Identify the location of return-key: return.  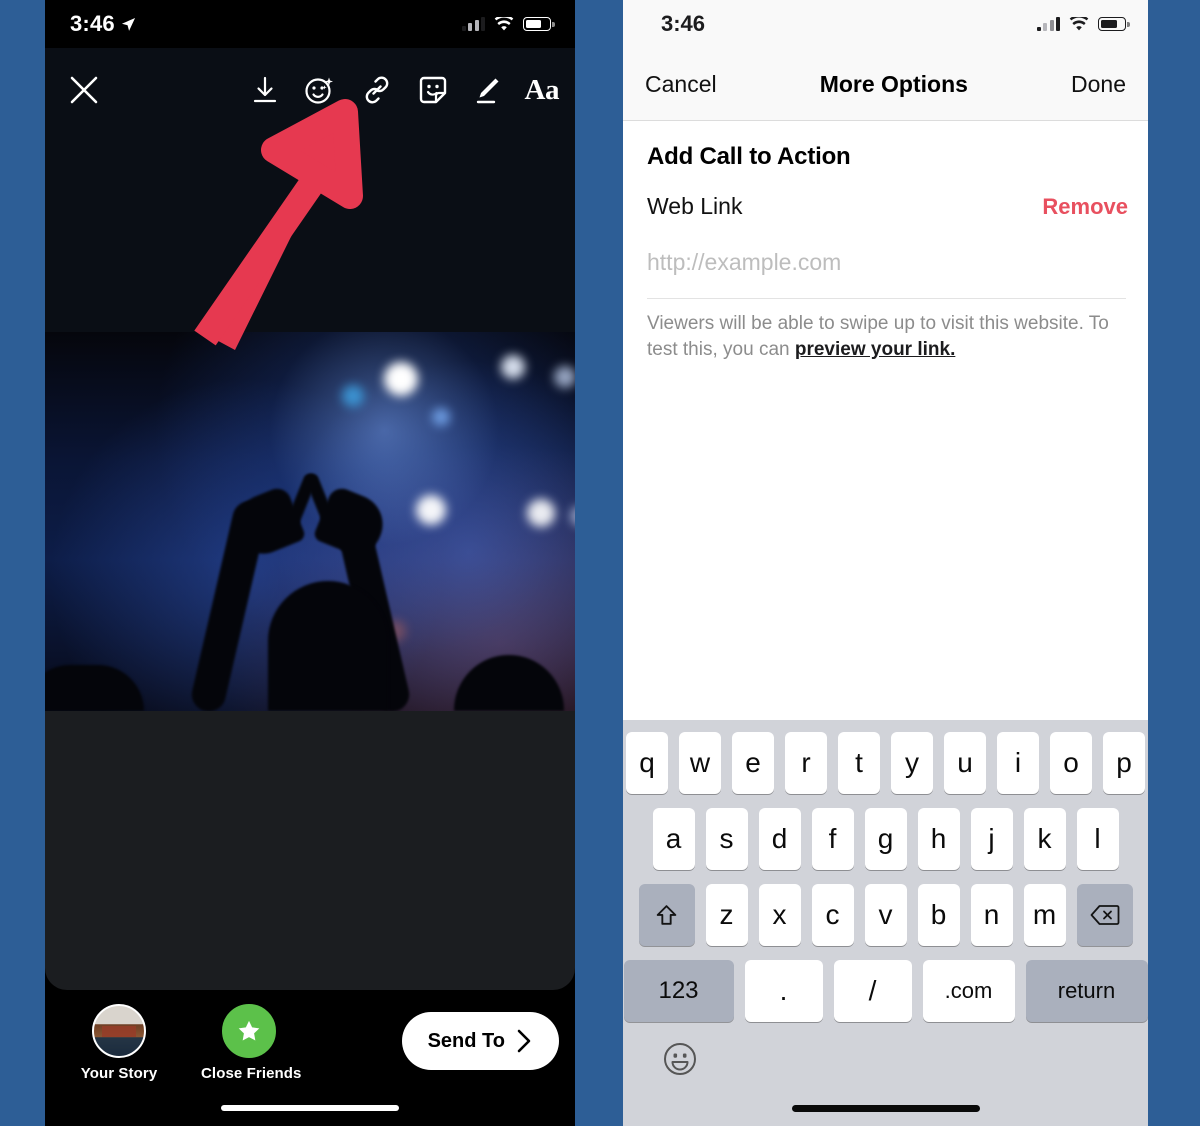
(1086, 991).